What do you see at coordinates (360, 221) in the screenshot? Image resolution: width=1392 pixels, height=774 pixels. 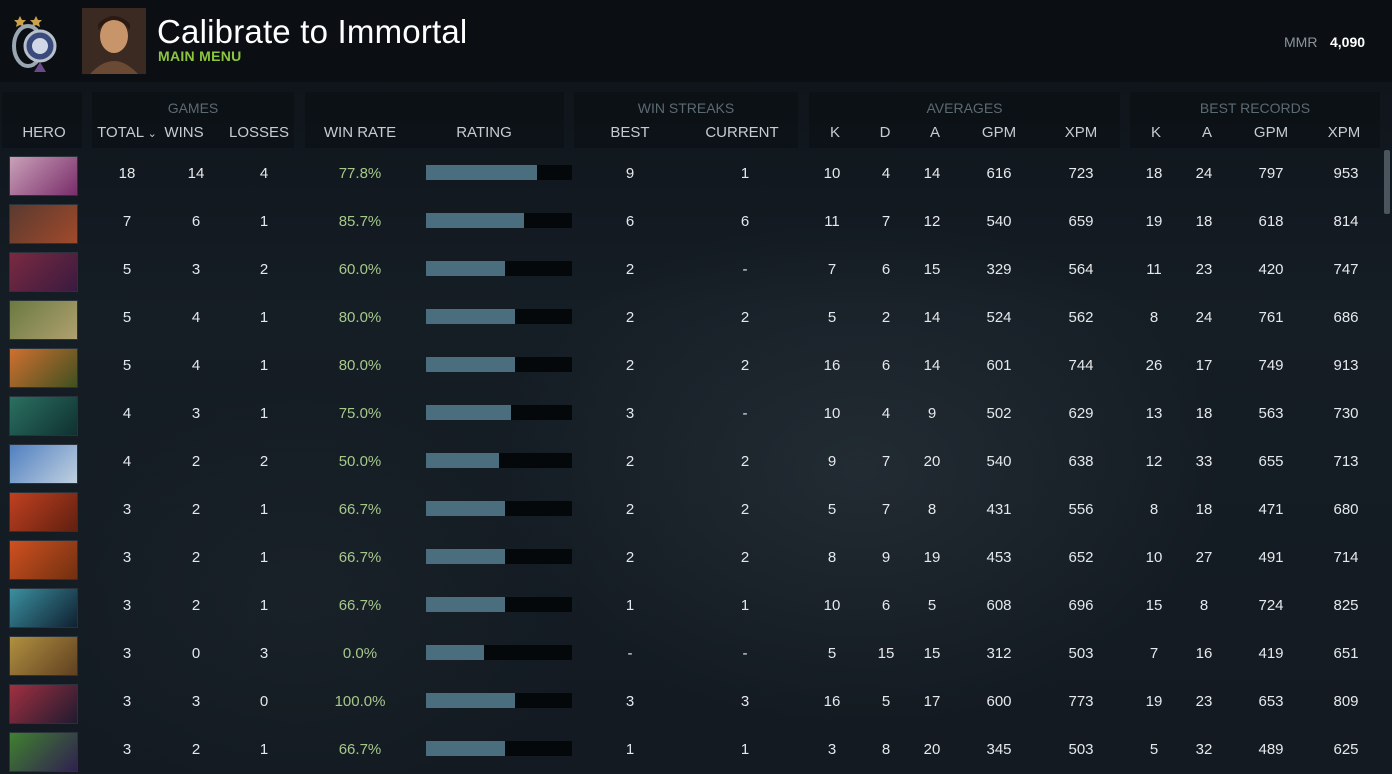 I see `win-rate-cell: 85.7%` at bounding box center [360, 221].